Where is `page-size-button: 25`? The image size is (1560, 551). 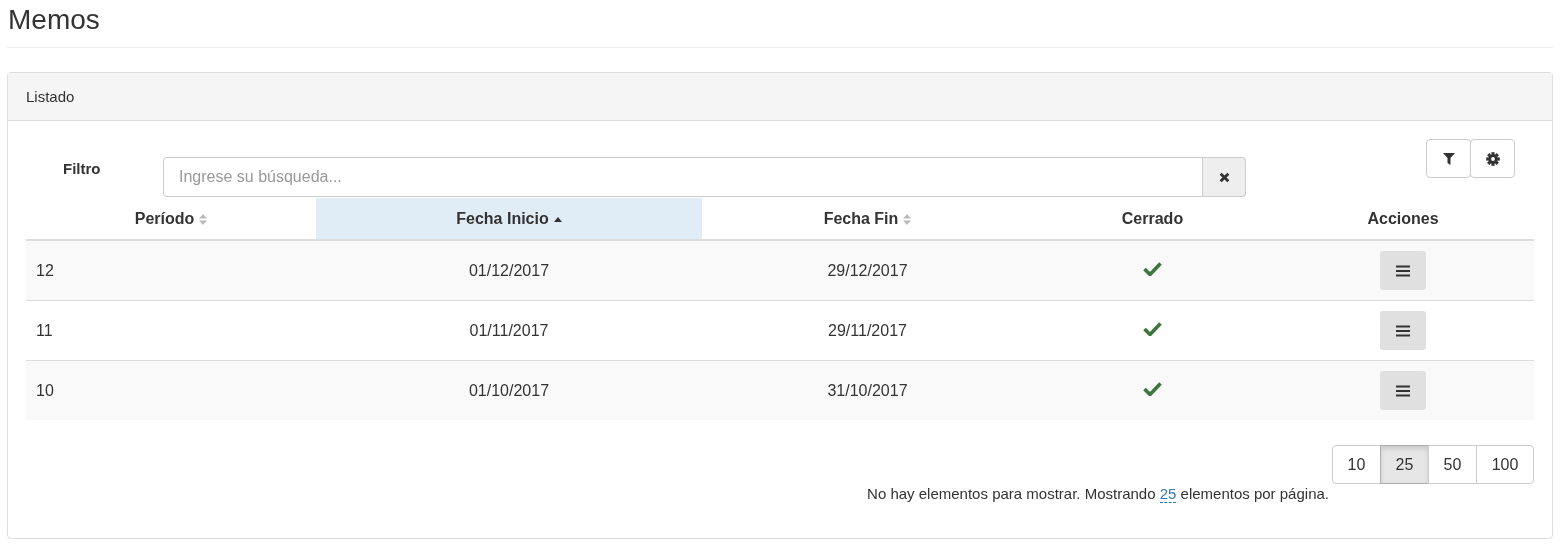 page-size-button: 25 is located at coordinates (1404, 464).